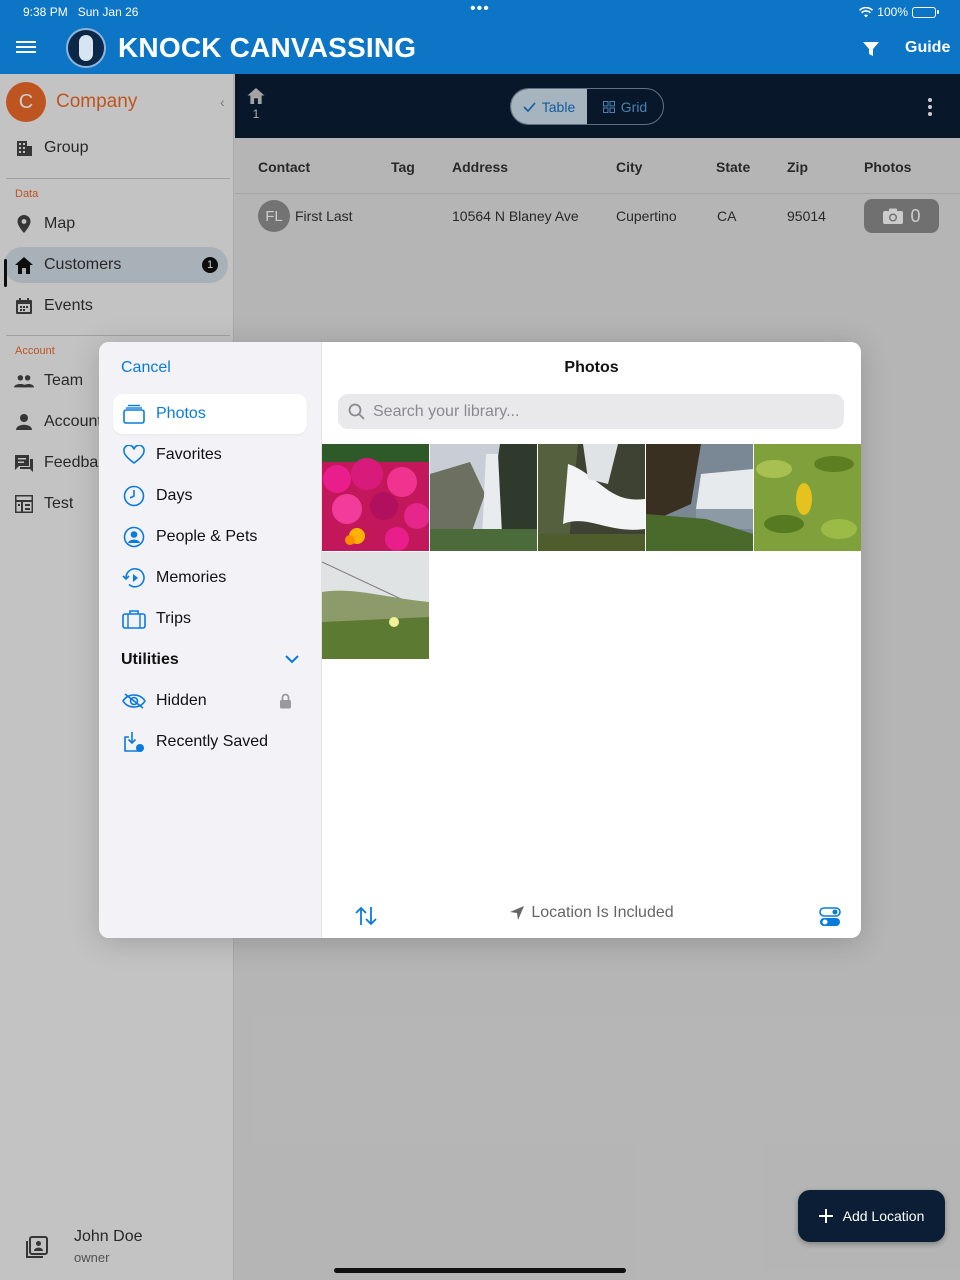 Image resolution: width=960 pixels, height=1280 pixels. I want to click on filter-icon, so click(871, 49).